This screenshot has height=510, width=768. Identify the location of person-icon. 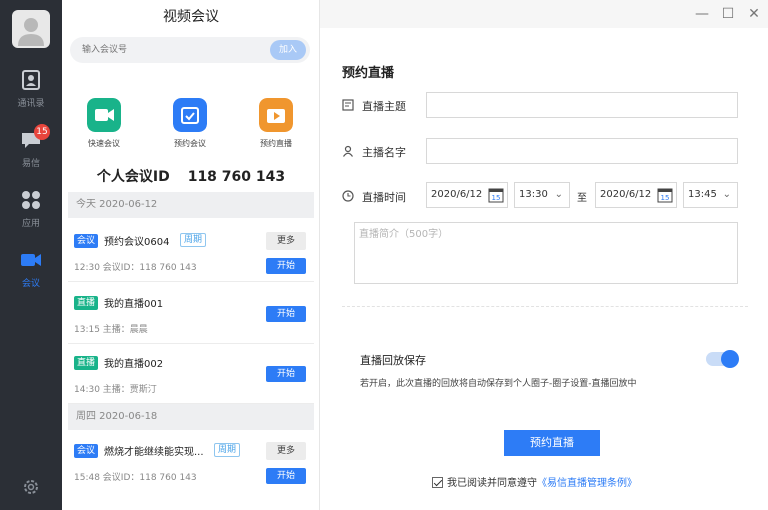
(348, 151).